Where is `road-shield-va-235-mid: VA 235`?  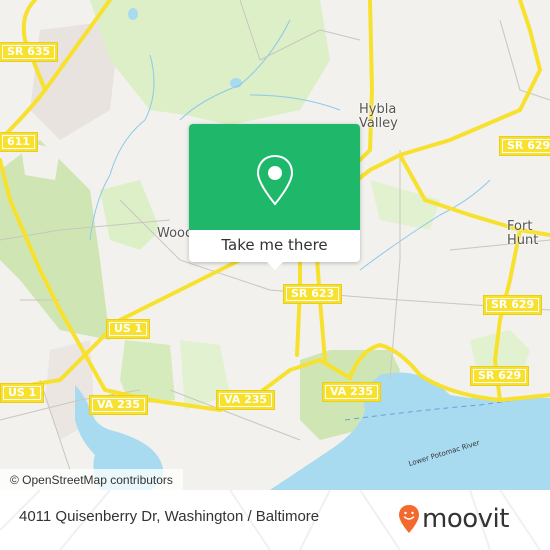
road-shield-va-235-mid: VA 235 is located at coordinates (246, 400).